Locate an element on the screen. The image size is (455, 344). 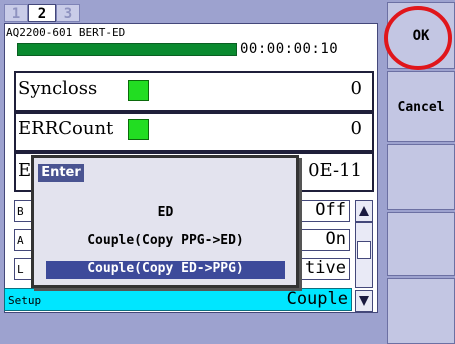
scrollbar-thumb is located at coordinates (364, 250).